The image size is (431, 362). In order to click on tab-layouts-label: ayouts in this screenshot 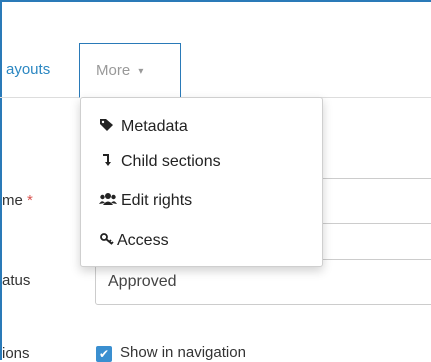, I will do `click(28, 69)`.